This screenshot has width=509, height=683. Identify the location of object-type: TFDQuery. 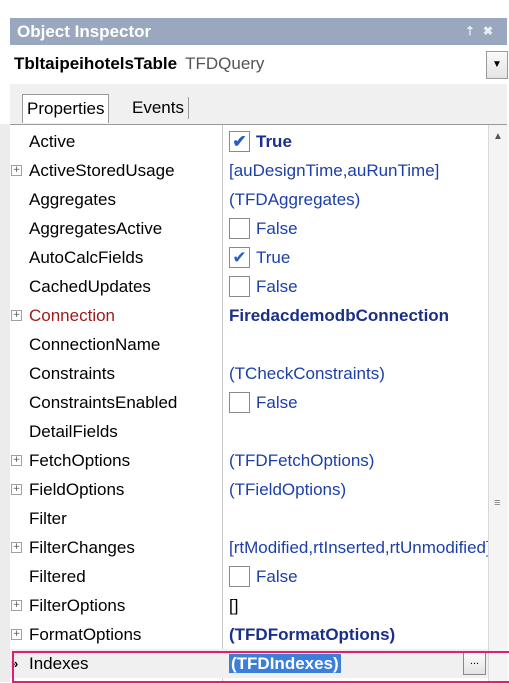
(225, 63).